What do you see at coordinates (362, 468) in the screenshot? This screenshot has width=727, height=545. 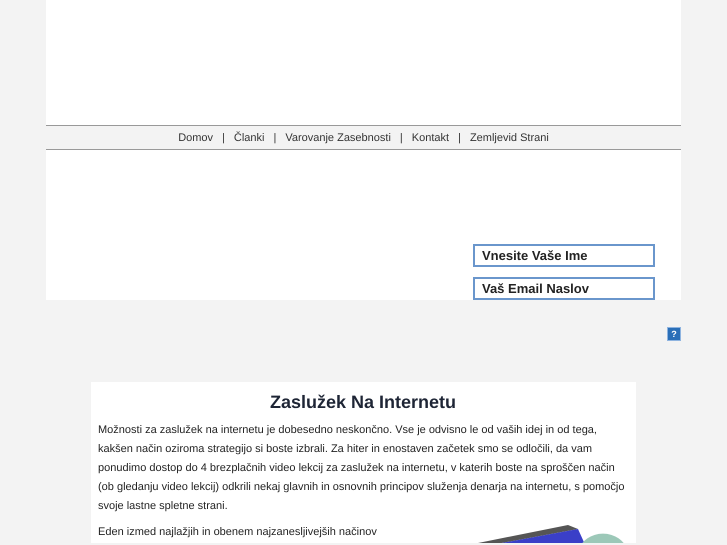 I see `article-paragraph: Možnosti za zaslužek na internetu je dobesedno neskončno. Vse je odvisno le od vaših idej in od tega, kakšen način oziroma strategijo si boste izbrali. Za hiter in enostaven začetek smo se odločili, da vam ponudimo dostop do 4 brezplačnih video lekcij za zaslužek na internetu, v katerih boste na sproščen način (ob gledanju video lekcij) odkrili nekaj glavnih in osnovnih principov služenja denarja na internetu, s pomočjo svoje lastne spletne strani.` at bounding box center [362, 468].